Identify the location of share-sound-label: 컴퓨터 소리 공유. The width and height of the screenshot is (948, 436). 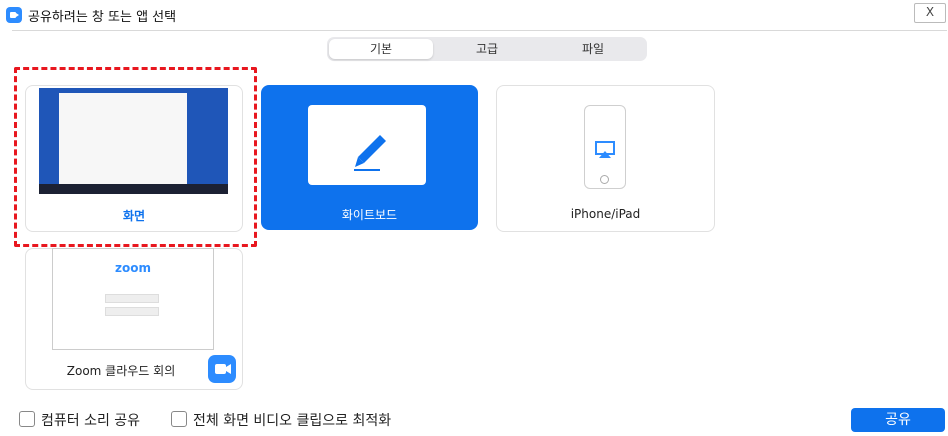
(91, 421).